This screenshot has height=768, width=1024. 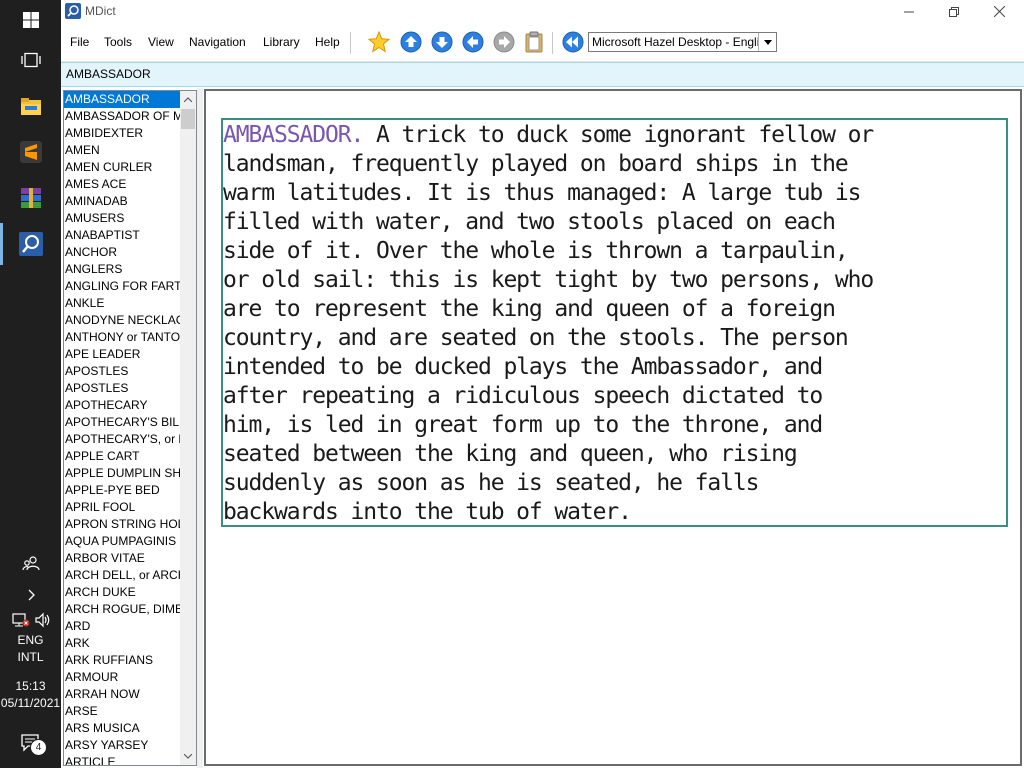 I want to click on taskbar-file-explorer, so click(x=30, y=107).